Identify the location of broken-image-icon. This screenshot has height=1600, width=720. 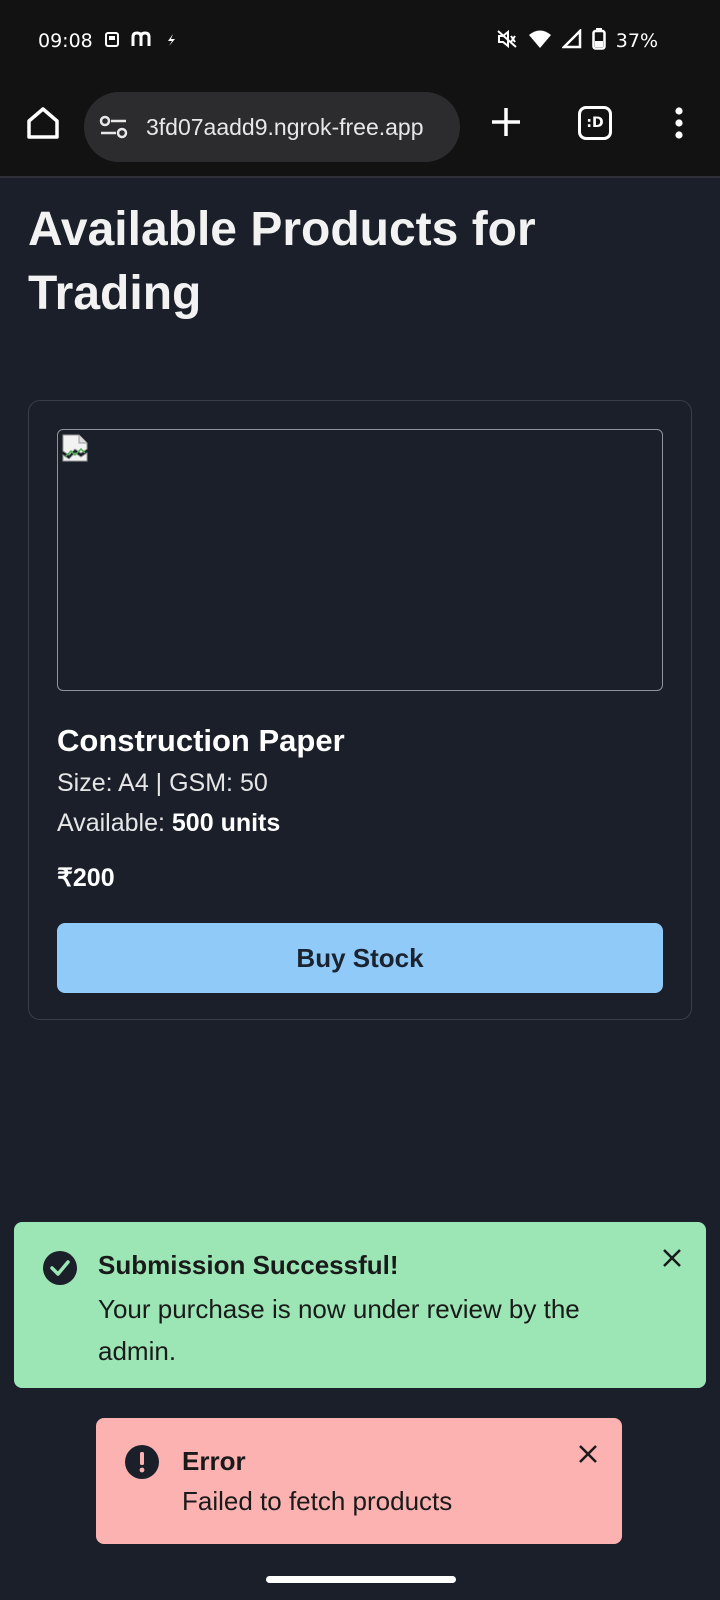
(75, 448).